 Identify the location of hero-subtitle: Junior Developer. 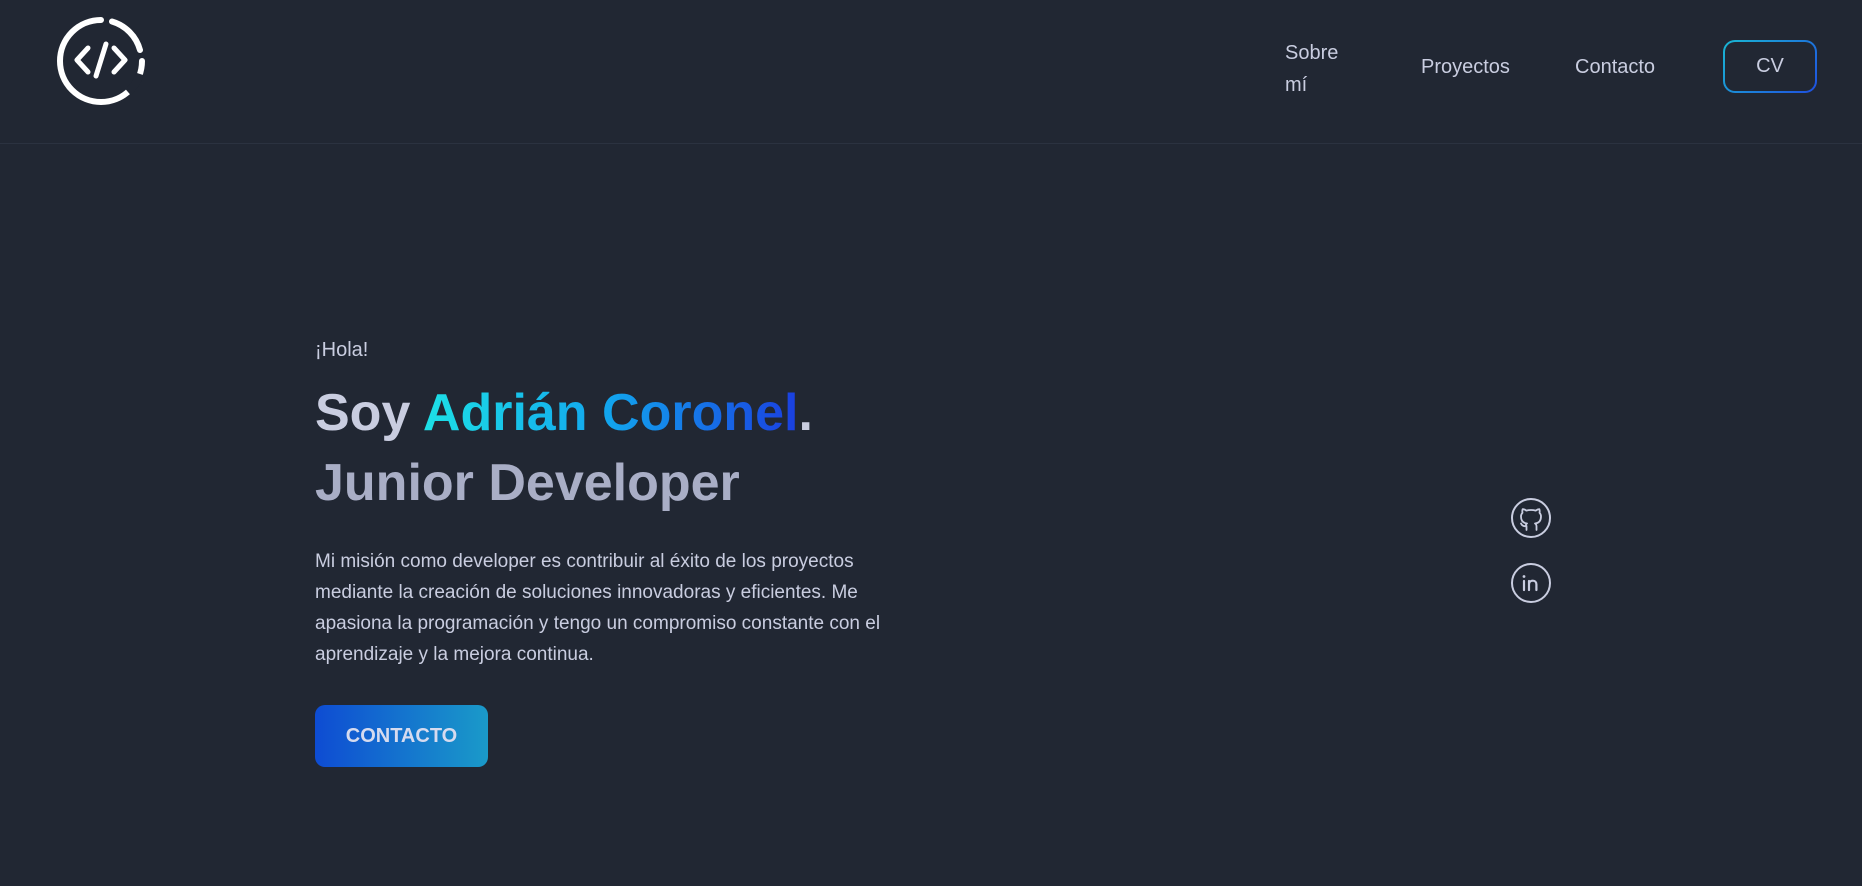
(527, 483).